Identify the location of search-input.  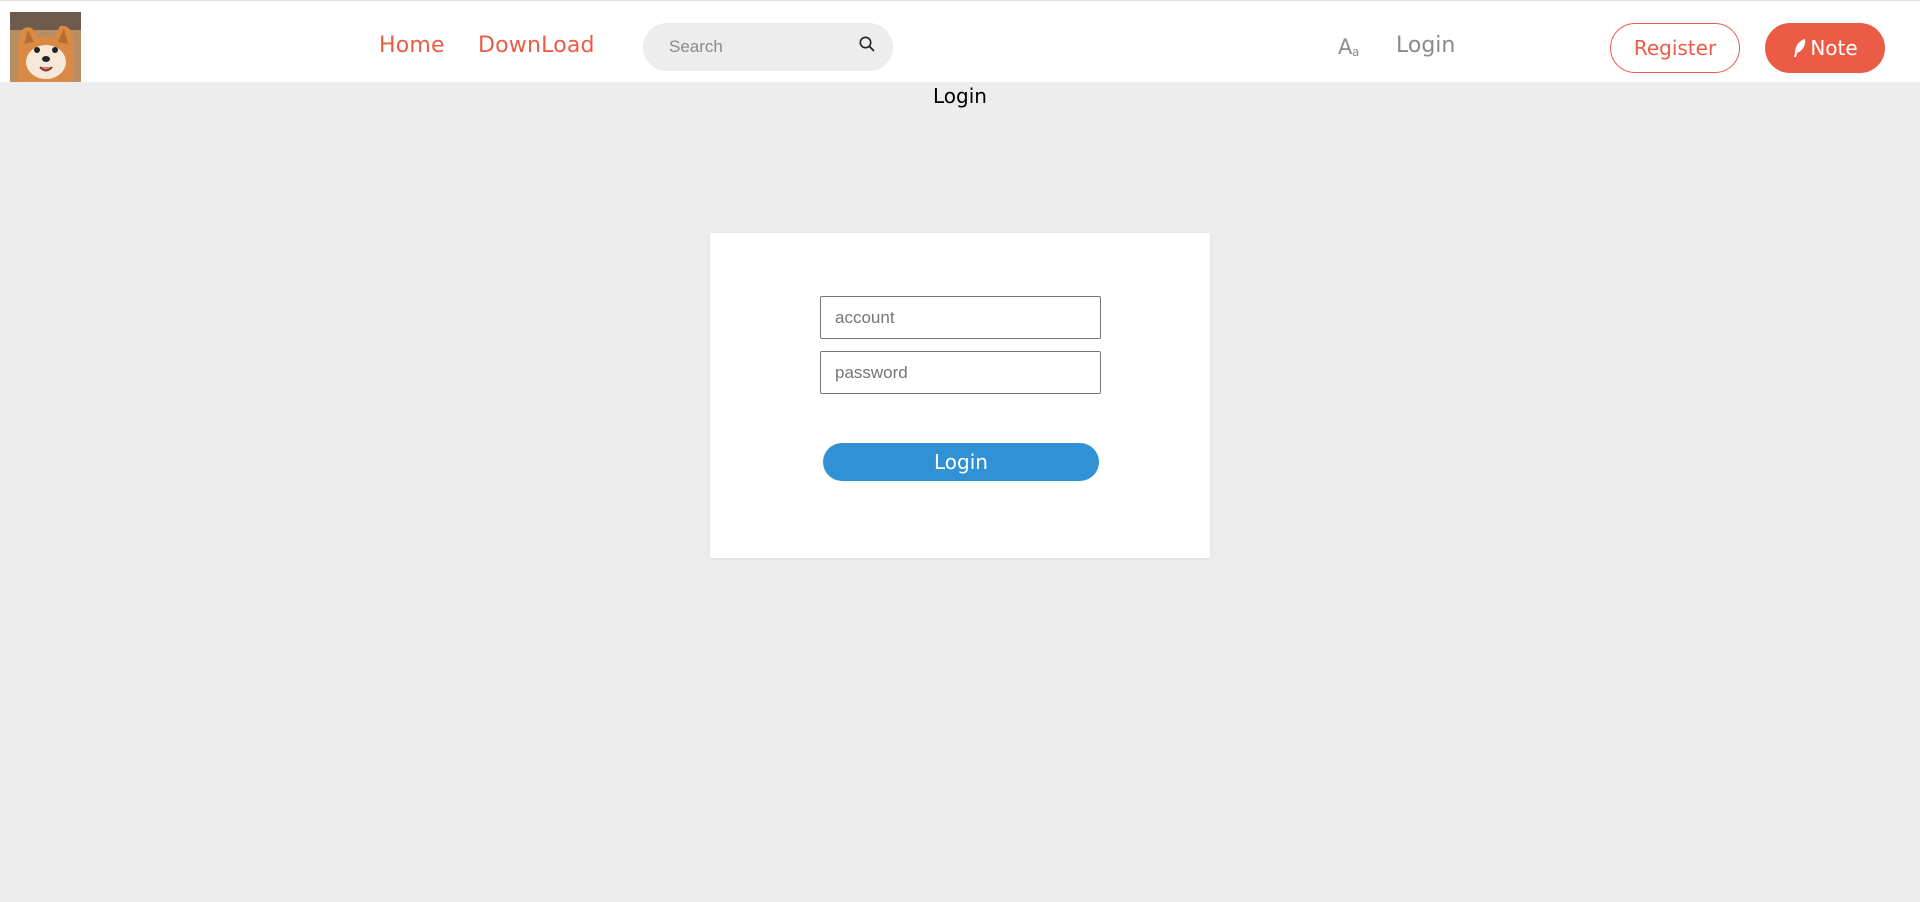
(757, 47).